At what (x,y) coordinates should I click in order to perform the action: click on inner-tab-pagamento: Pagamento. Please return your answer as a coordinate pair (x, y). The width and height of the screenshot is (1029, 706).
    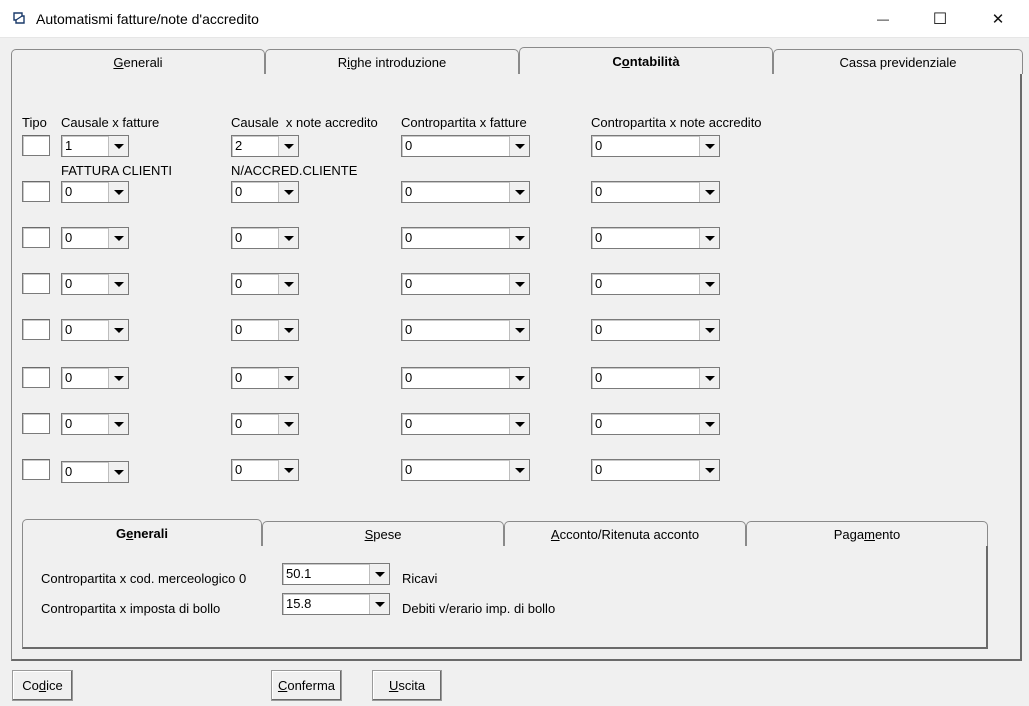
    Looking at the image, I should click on (867, 533).